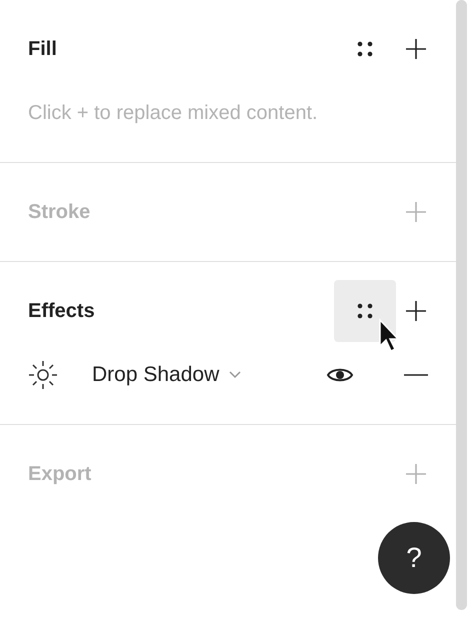  I want to click on chevron-icon, so click(235, 375).